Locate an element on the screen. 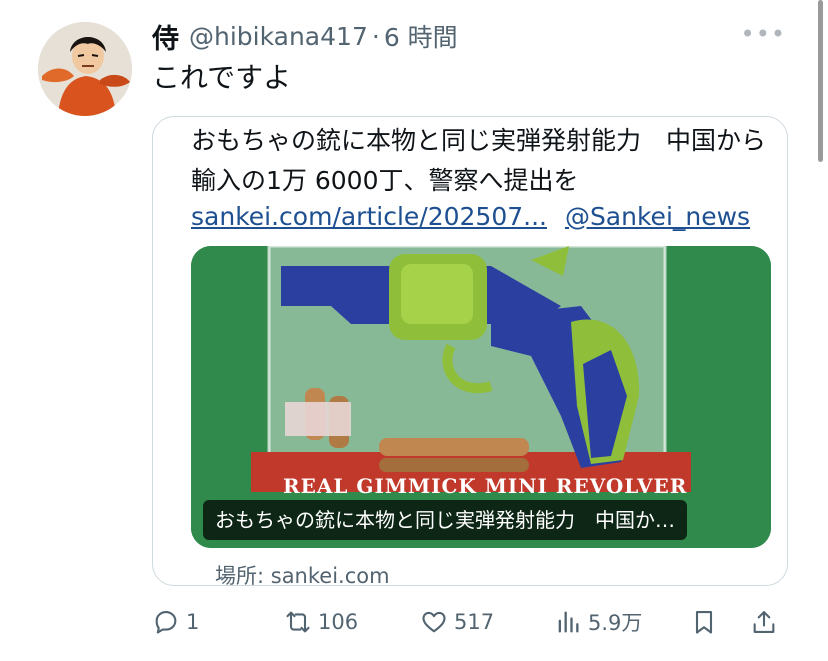 The width and height of the screenshot is (828, 661). retweet-button: 106 is located at coordinates (321, 622).